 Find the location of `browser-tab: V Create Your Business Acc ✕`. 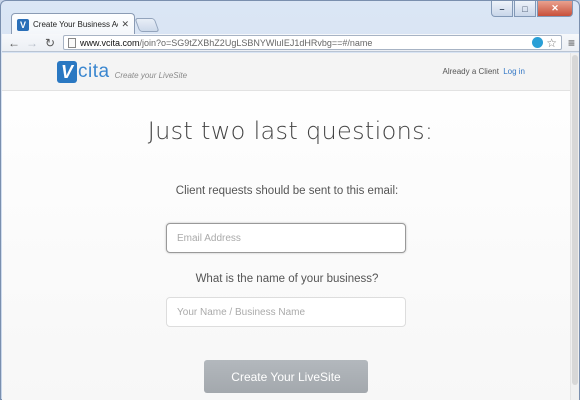

browser-tab: V Create Your Business Acc ✕ is located at coordinates (73, 24).